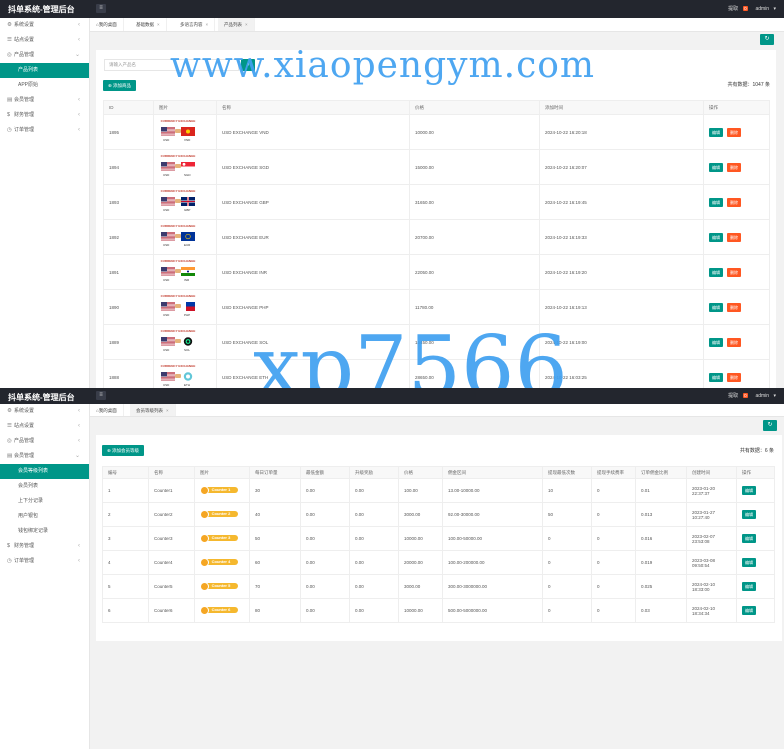  Describe the element at coordinates (9, 426) in the screenshot. I see `menu-icon: ☰` at that location.